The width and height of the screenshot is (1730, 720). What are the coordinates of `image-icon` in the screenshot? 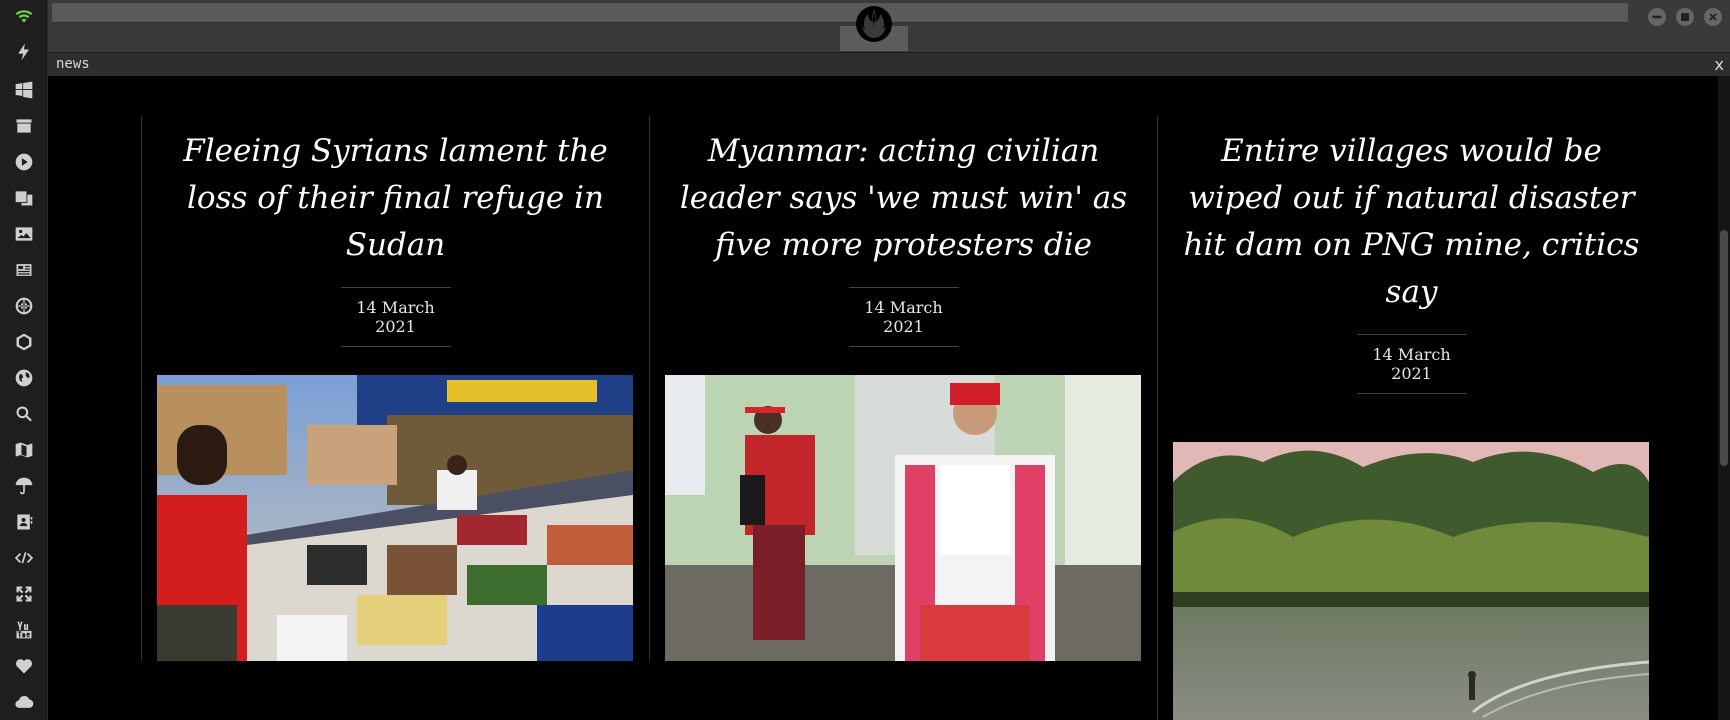 It's located at (24, 234).